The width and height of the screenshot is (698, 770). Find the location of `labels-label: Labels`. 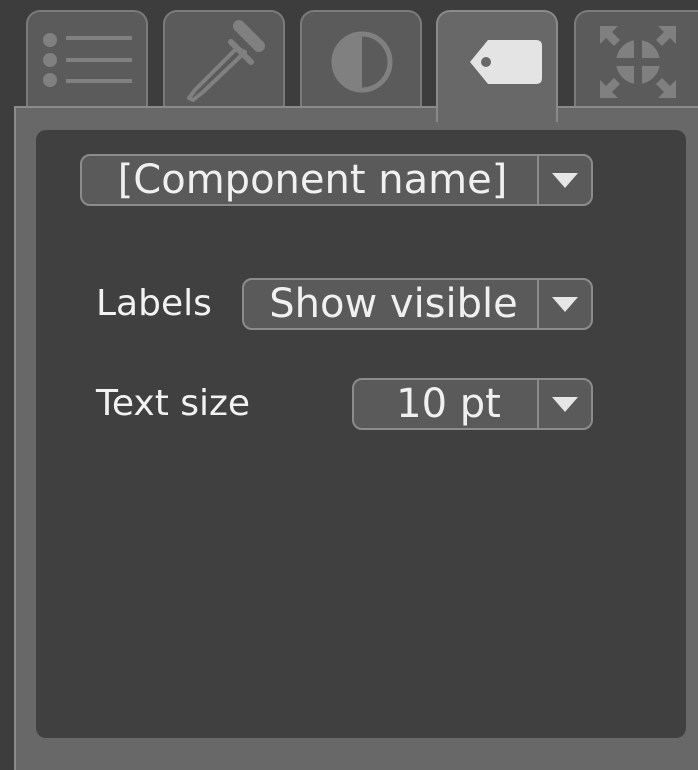

labels-label: Labels is located at coordinates (154, 303).